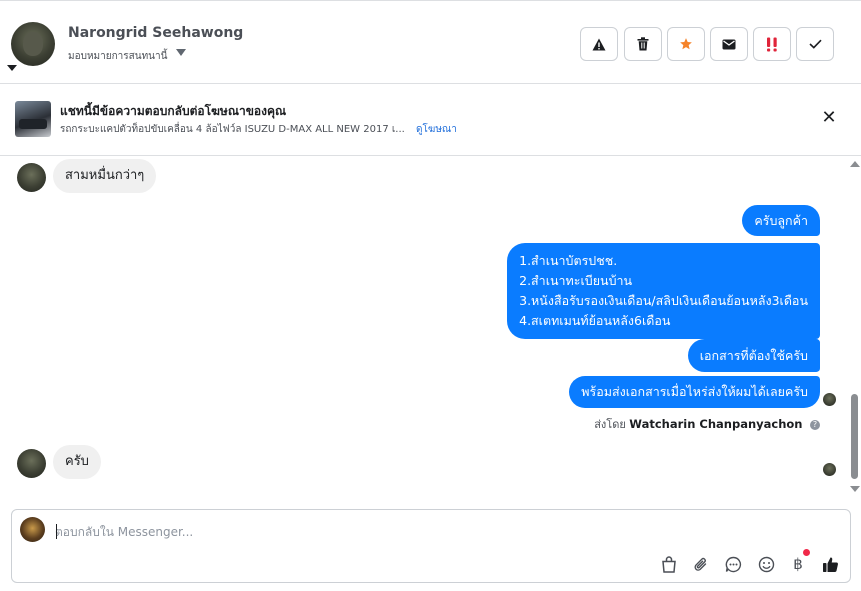 Image resolution: width=861 pixels, height=591 pixels. What do you see at coordinates (568, 260) in the screenshot?
I see `document-list-item: 1.สำเนาบัตรปชช.` at bounding box center [568, 260].